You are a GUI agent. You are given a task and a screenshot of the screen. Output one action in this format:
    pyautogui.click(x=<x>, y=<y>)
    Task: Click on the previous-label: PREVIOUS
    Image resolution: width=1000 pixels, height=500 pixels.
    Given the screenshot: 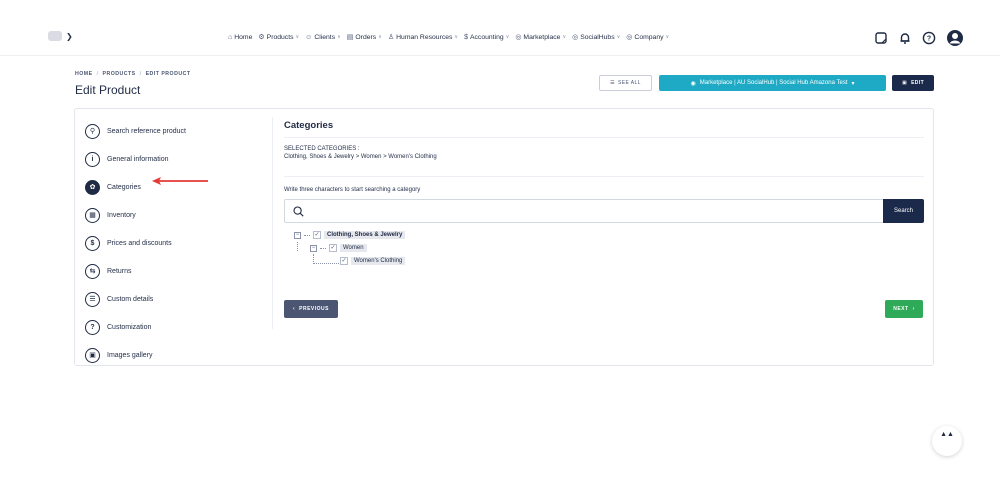 What is the action you would take?
    pyautogui.click(x=314, y=309)
    